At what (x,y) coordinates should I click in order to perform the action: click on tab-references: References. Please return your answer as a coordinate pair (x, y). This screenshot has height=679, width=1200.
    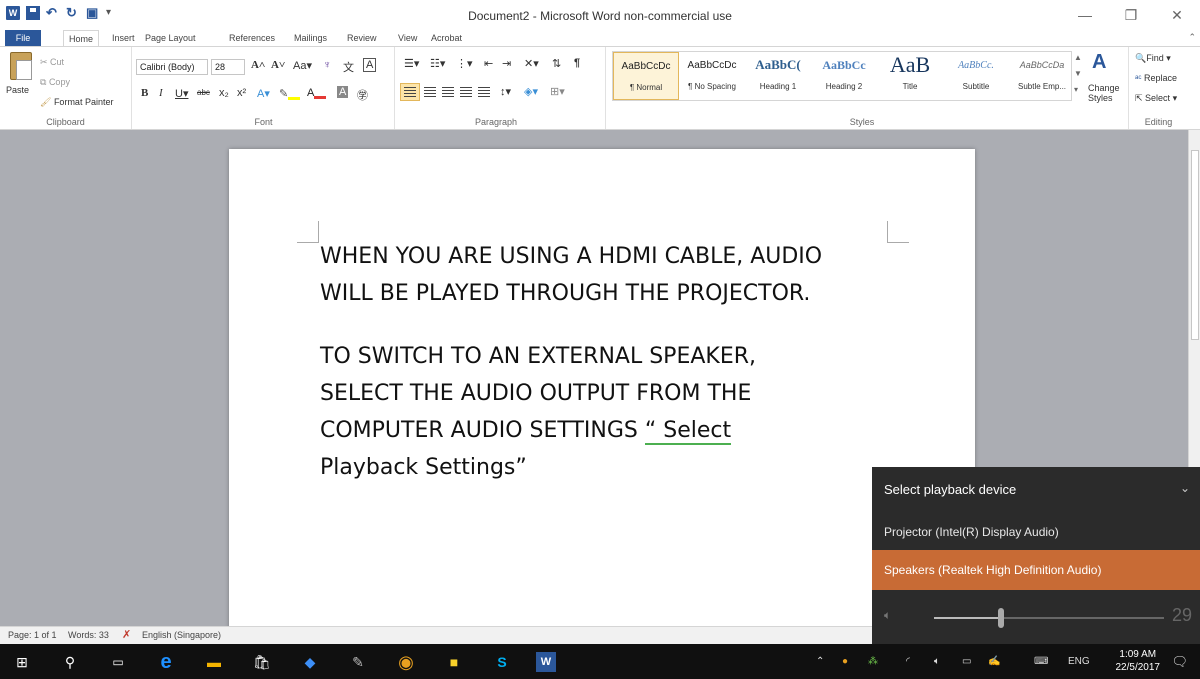
    Looking at the image, I should click on (252, 38).